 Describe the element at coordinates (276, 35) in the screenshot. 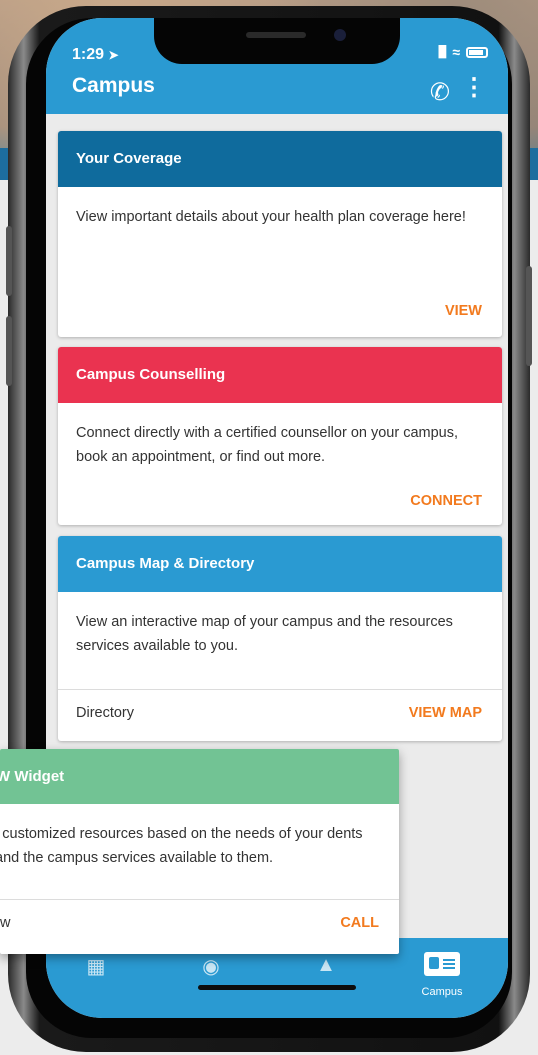

I see `speaker` at that location.